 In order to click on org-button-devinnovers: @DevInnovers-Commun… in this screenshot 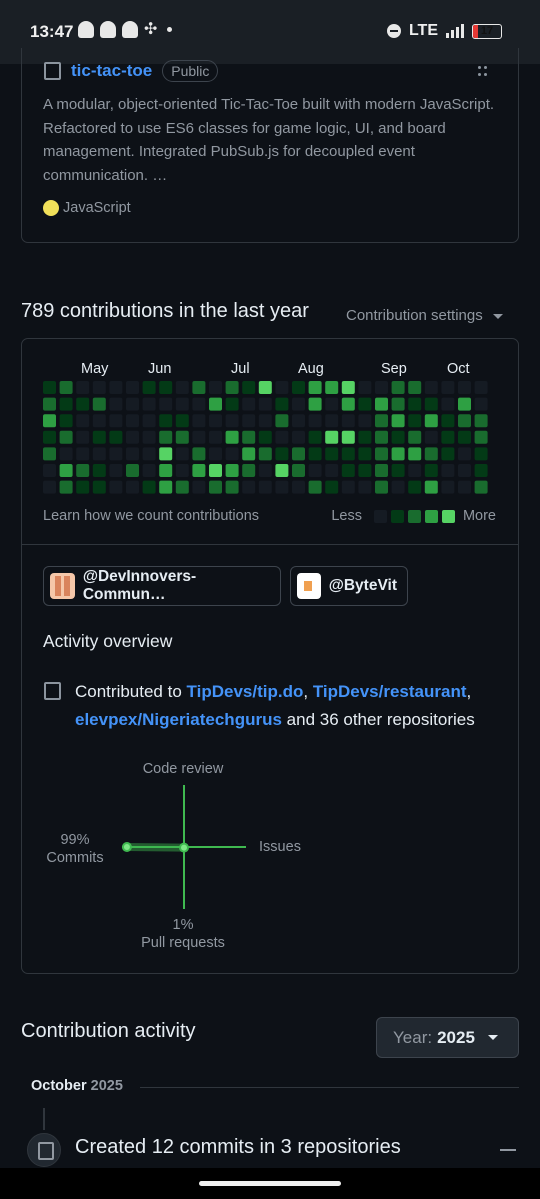, I will do `click(162, 586)`.